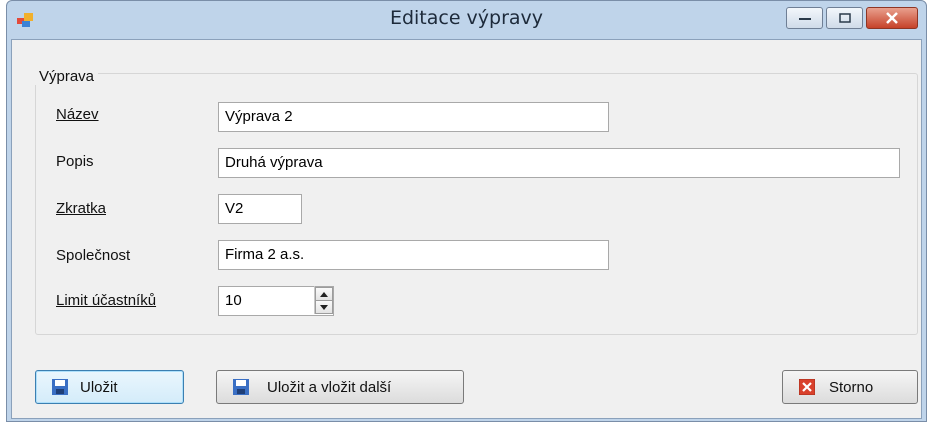  What do you see at coordinates (329, 387) in the screenshot?
I see `save-and-add-next-label: Uložit a vložit další` at bounding box center [329, 387].